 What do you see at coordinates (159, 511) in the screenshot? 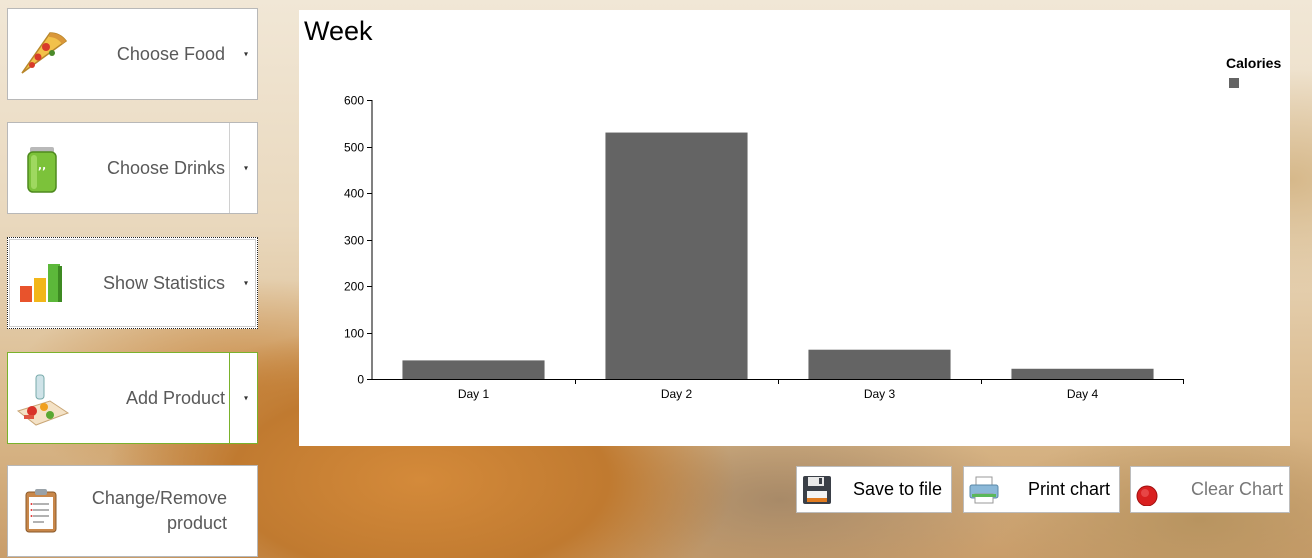
I see `change-remove-product-label: Change/Remove product` at bounding box center [159, 511].